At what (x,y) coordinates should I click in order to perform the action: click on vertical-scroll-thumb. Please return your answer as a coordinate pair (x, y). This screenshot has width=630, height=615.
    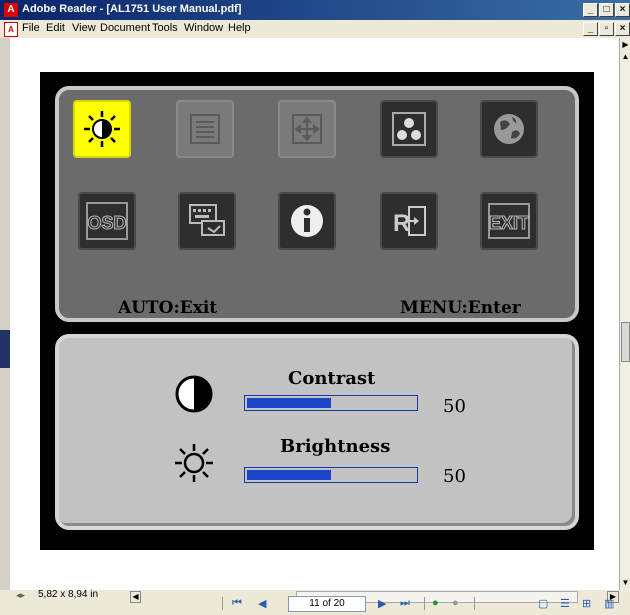
    Looking at the image, I should click on (625, 342).